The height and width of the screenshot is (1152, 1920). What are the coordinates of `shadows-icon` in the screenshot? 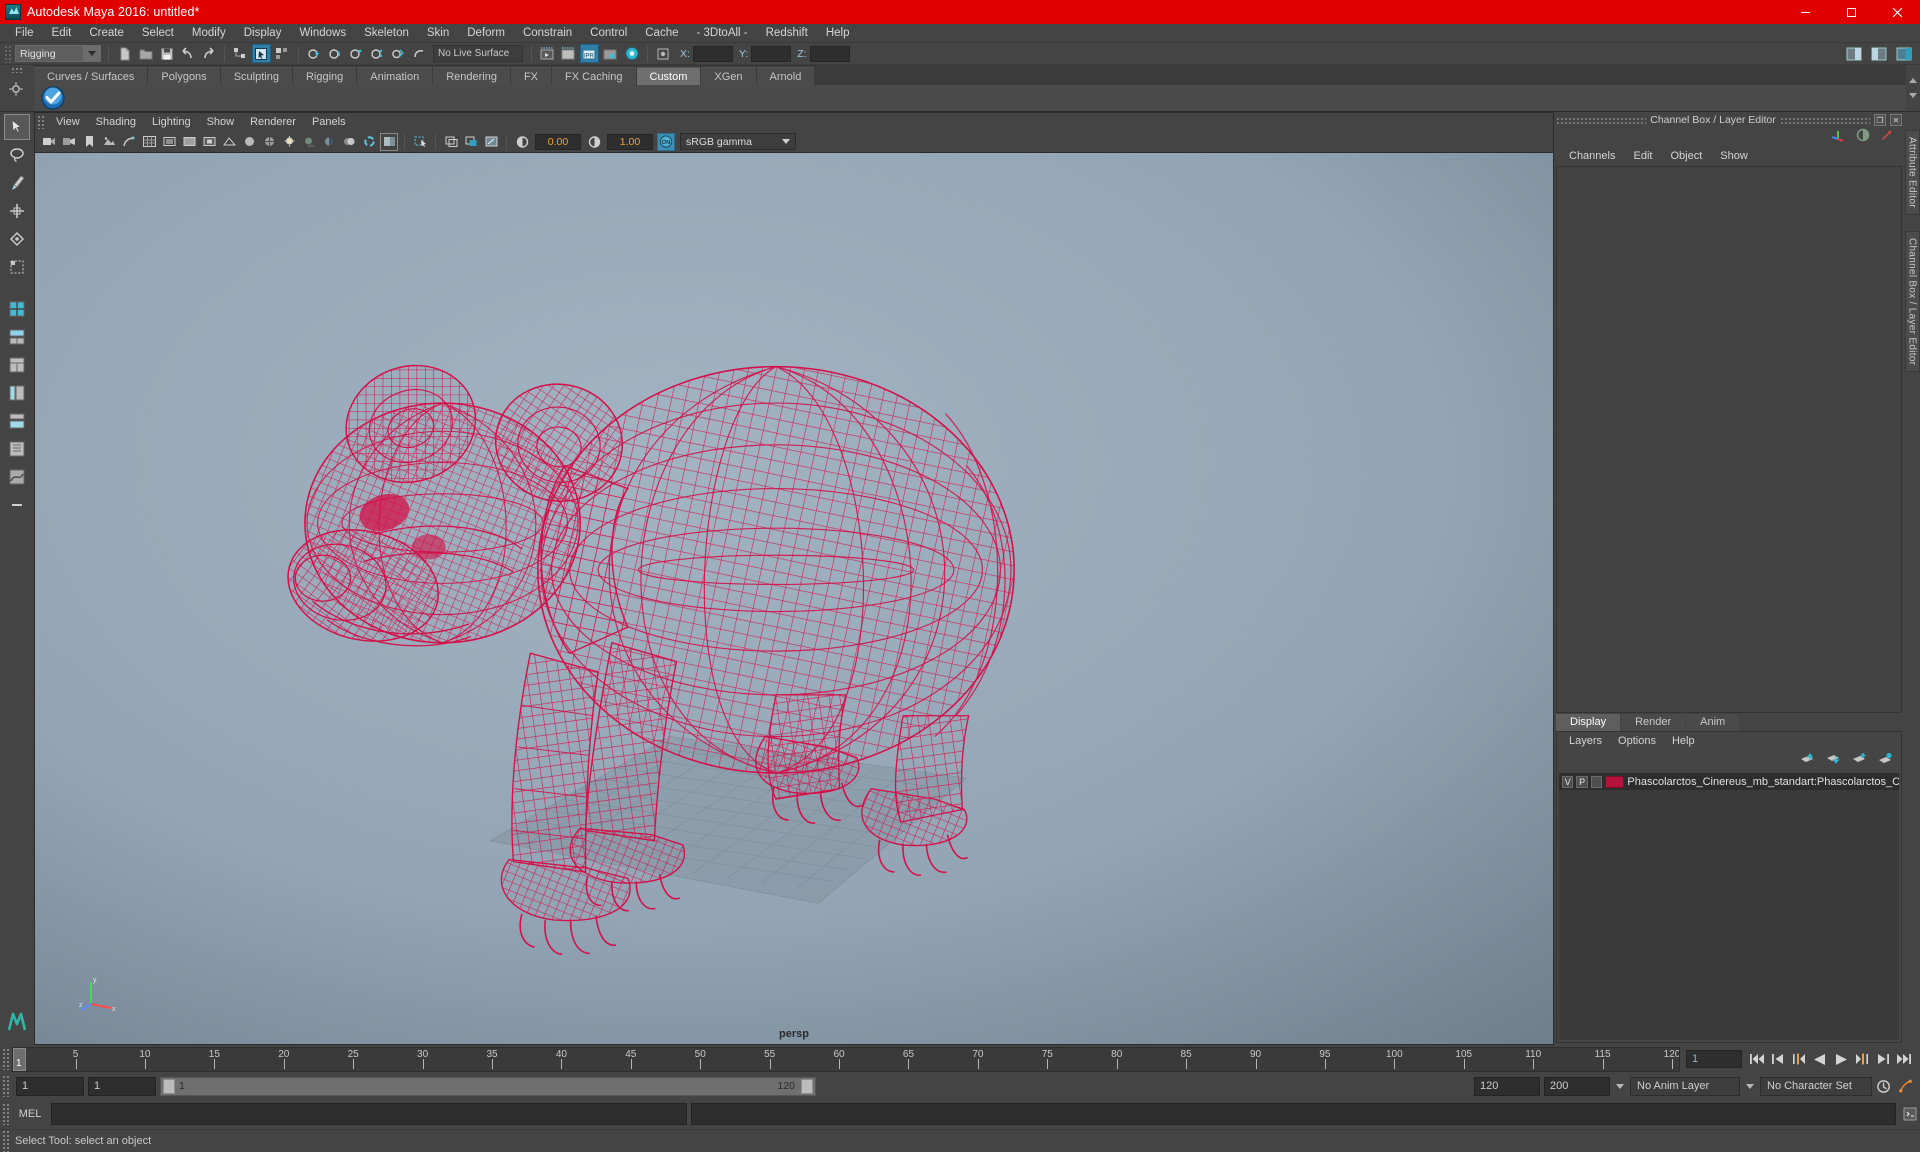 It's located at (309, 142).